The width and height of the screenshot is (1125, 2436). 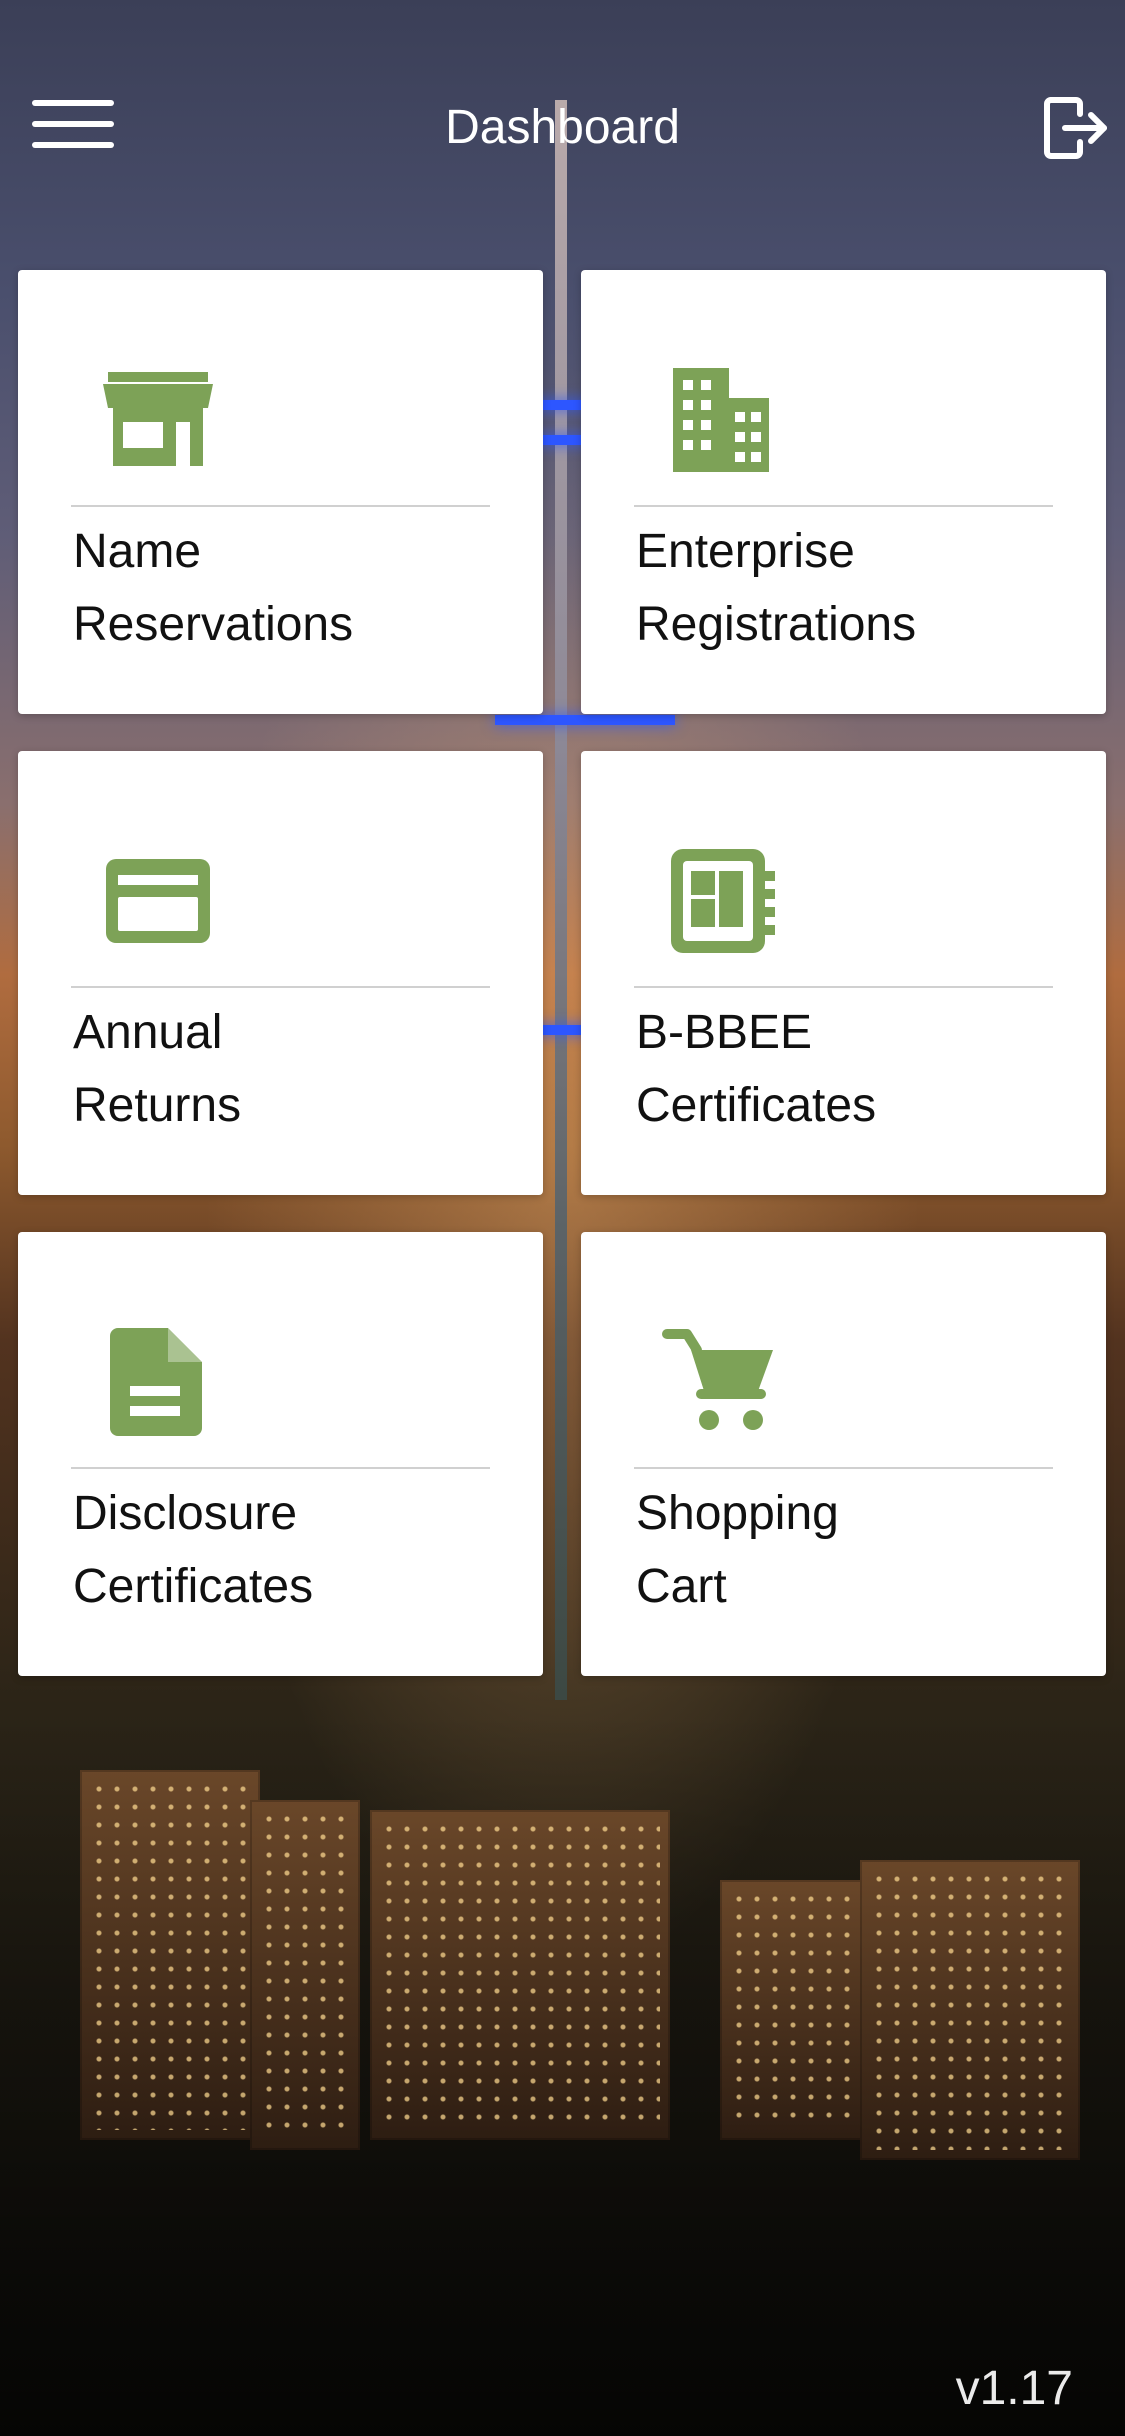 I want to click on card-enterprise-registrations: Enterprise Registrations, so click(x=843, y=492).